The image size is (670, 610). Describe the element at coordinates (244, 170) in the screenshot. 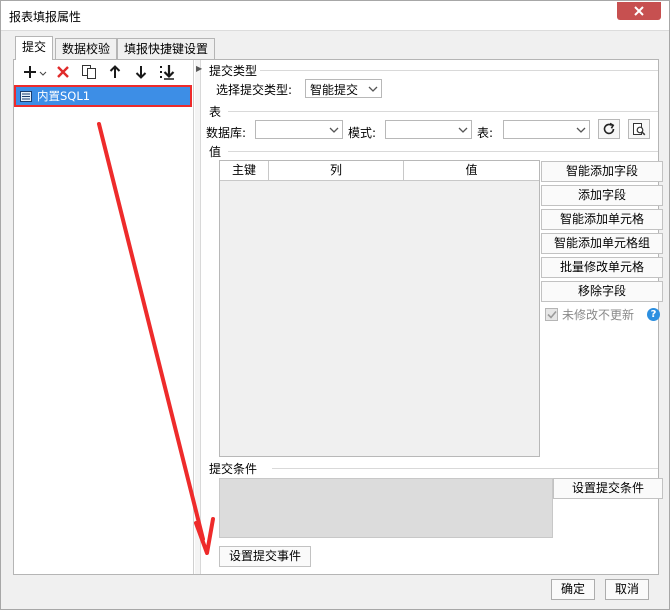

I see `column-header-primary-key: 主键` at that location.